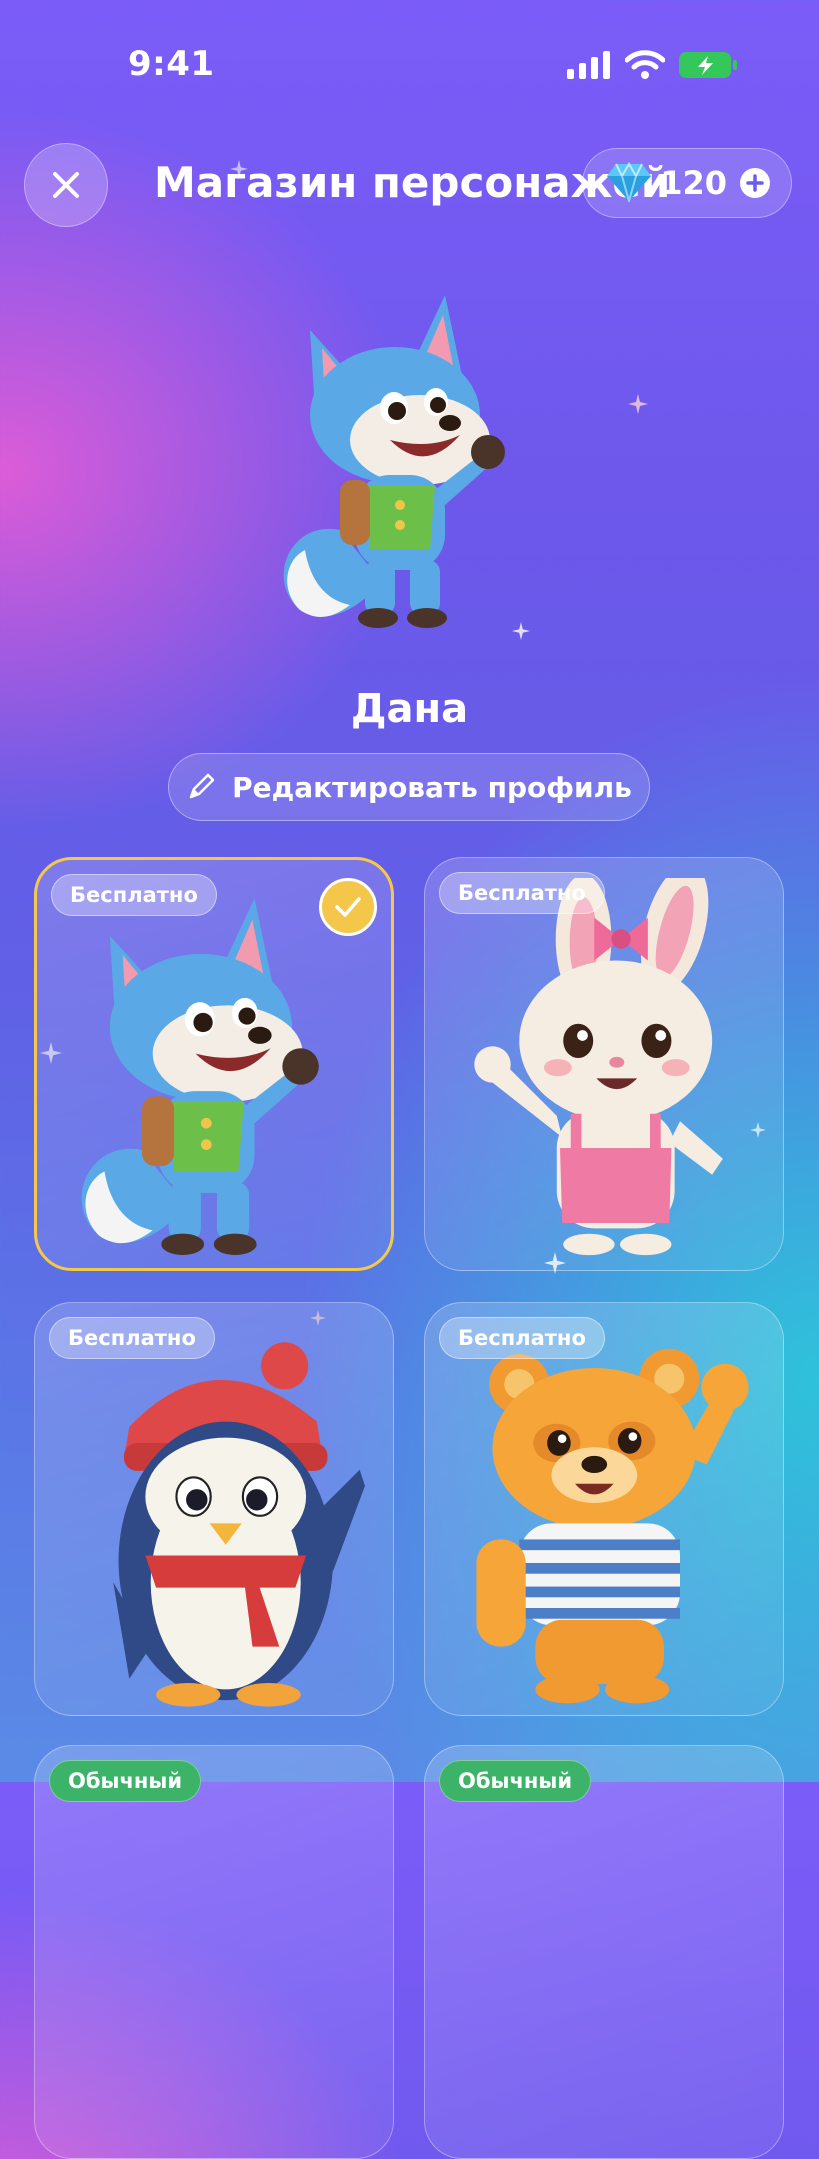 This screenshot has height=2159, width=819. I want to click on add-gems-icon, so click(755, 183).